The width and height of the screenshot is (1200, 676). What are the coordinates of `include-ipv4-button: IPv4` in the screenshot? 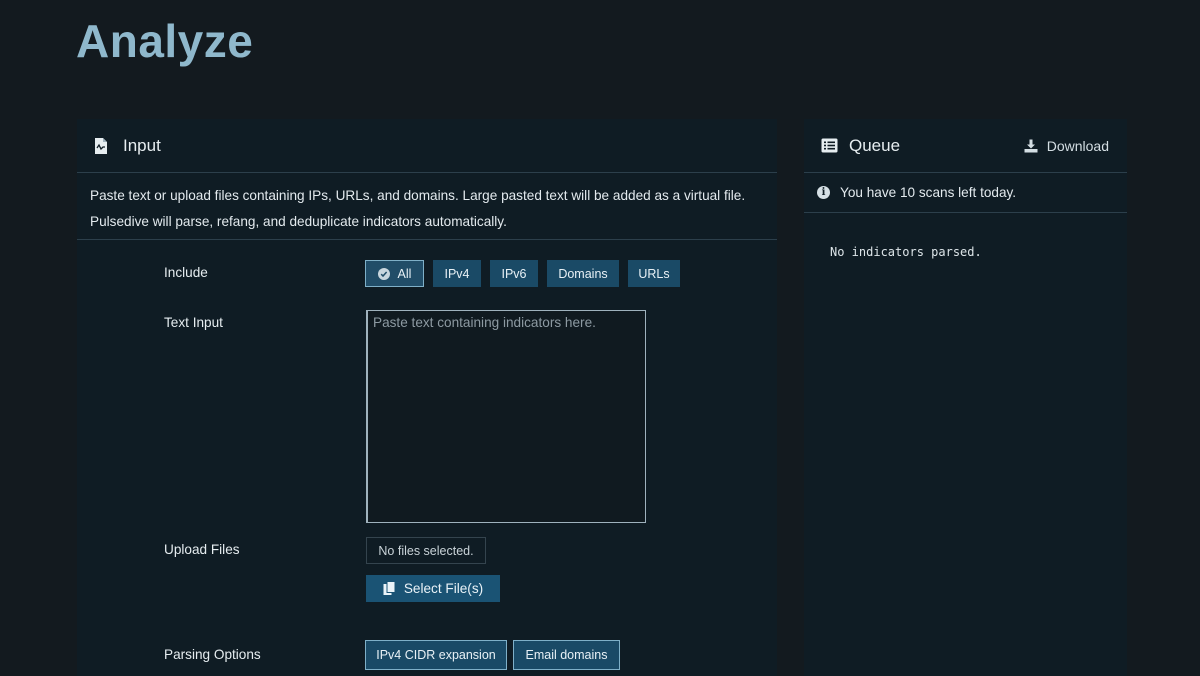 It's located at (457, 273).